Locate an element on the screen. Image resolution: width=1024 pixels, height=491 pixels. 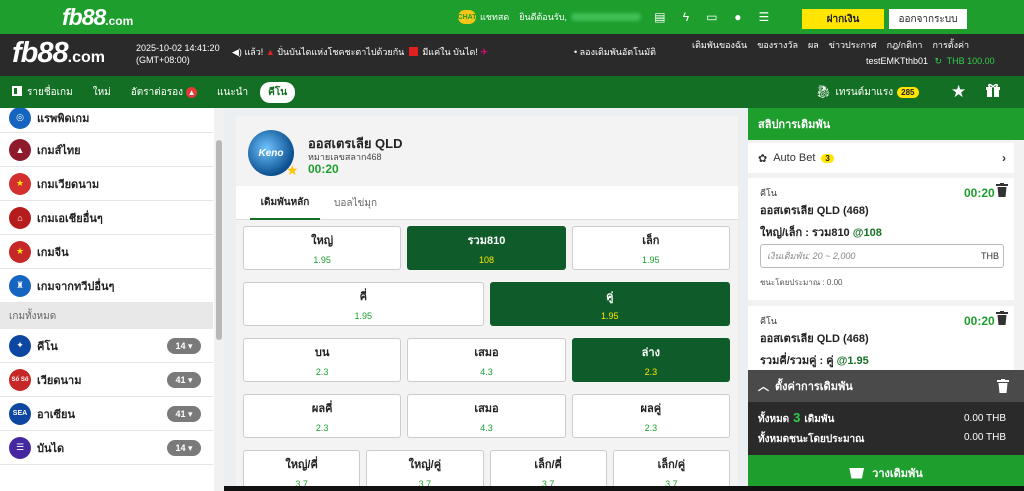
nav-recommended: แนะนำ is located at coordinates (232, 92).